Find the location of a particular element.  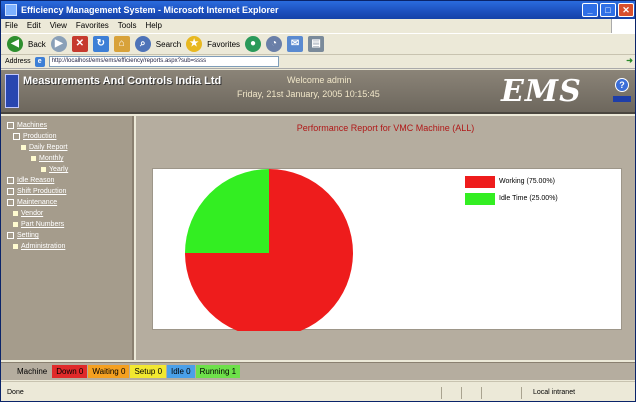

sidebar-item: Machines is located at coordinates (69, 125).